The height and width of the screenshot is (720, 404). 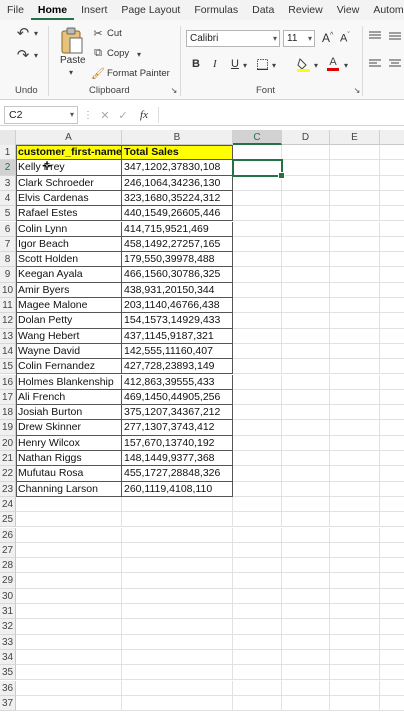 What do you see at coordinates (263, 10) in the screenshot?
I see `tab-data: Data` at bounding box center [263, 10].